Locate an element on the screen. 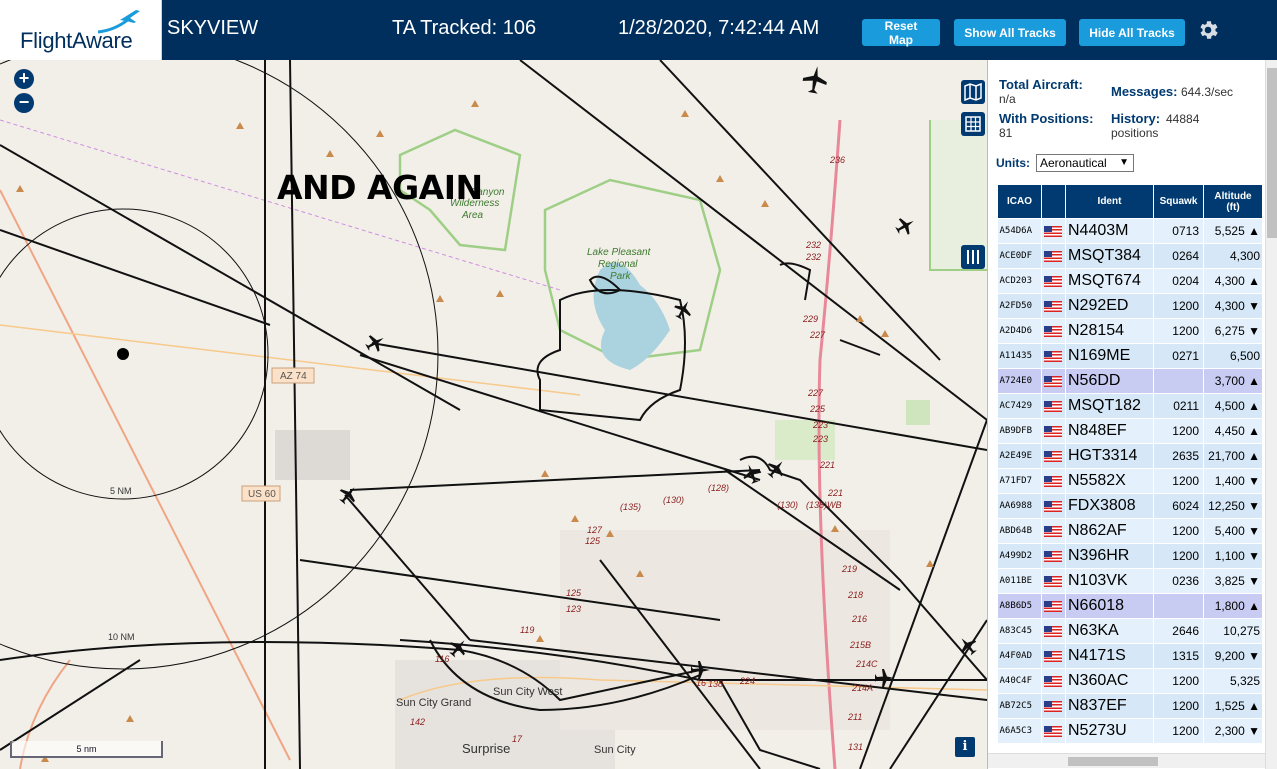  aircraft-altitude: 6,500 is located at coordinates (1233, 356).